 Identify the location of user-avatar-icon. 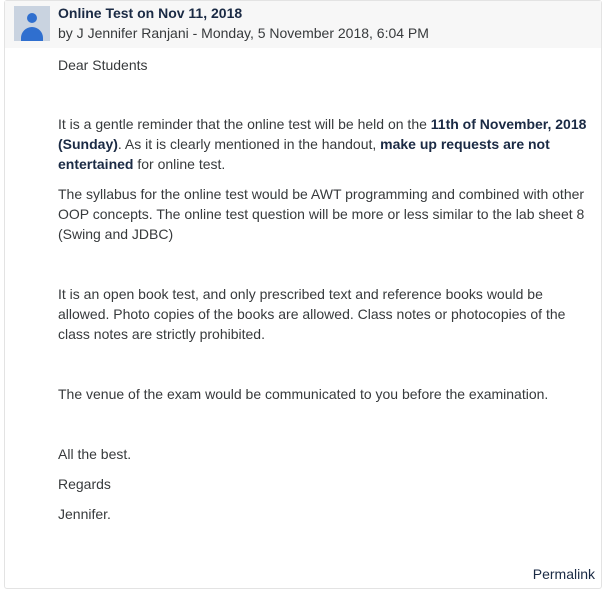
(32, 23).